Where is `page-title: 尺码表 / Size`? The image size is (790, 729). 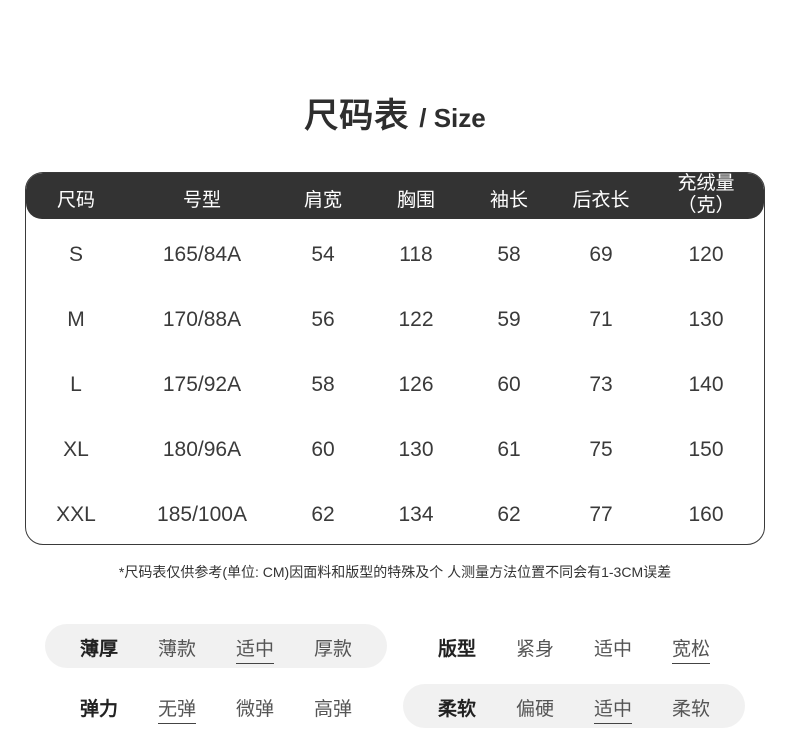
page-title: 尺码表 / Size is located at coordinates (395, 112).